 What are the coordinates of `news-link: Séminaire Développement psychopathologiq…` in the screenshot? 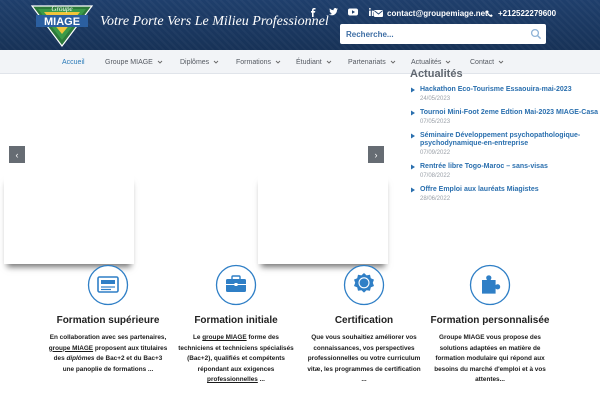 It's located at (510, 140).